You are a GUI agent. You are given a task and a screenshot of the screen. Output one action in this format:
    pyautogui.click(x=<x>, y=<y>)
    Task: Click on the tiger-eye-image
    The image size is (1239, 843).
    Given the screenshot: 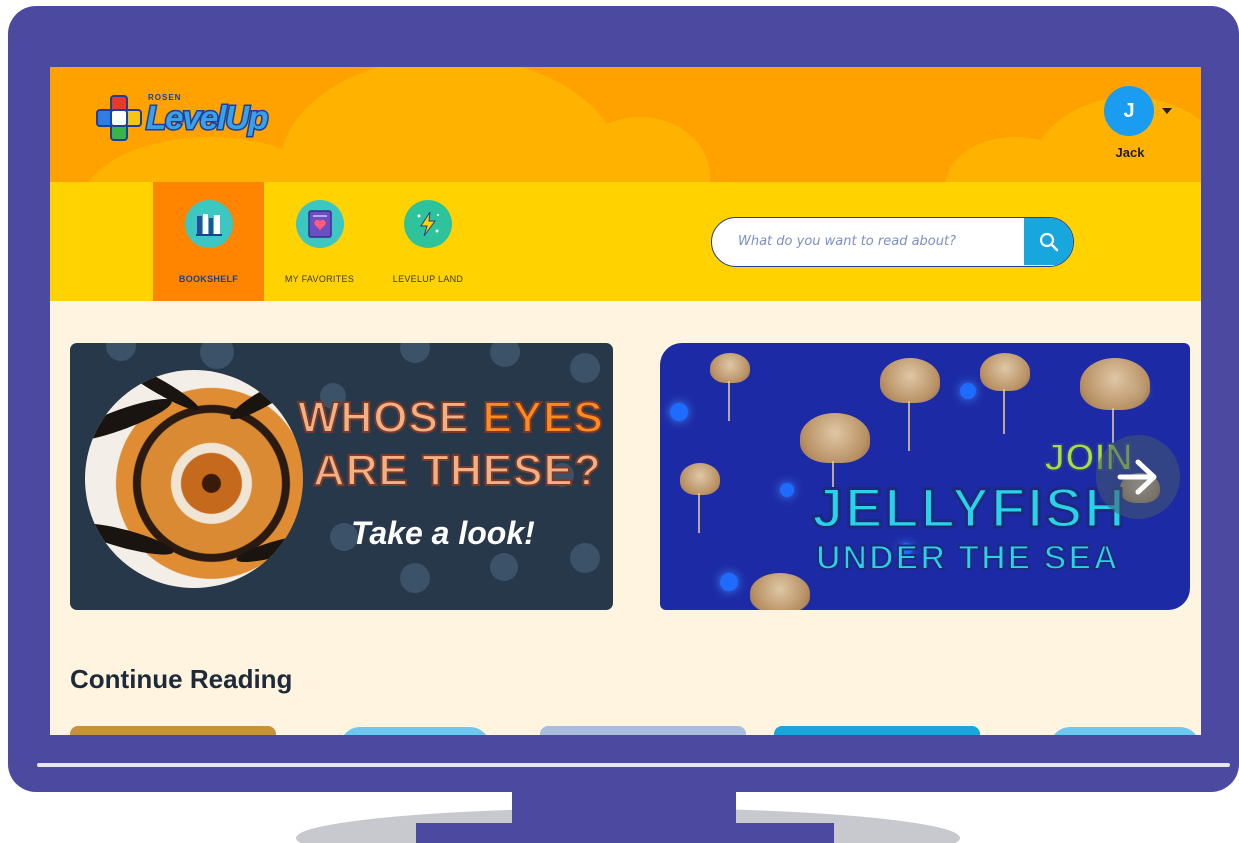 What is the action you would take?
    pyautogui.click(x=194, y=479)
    